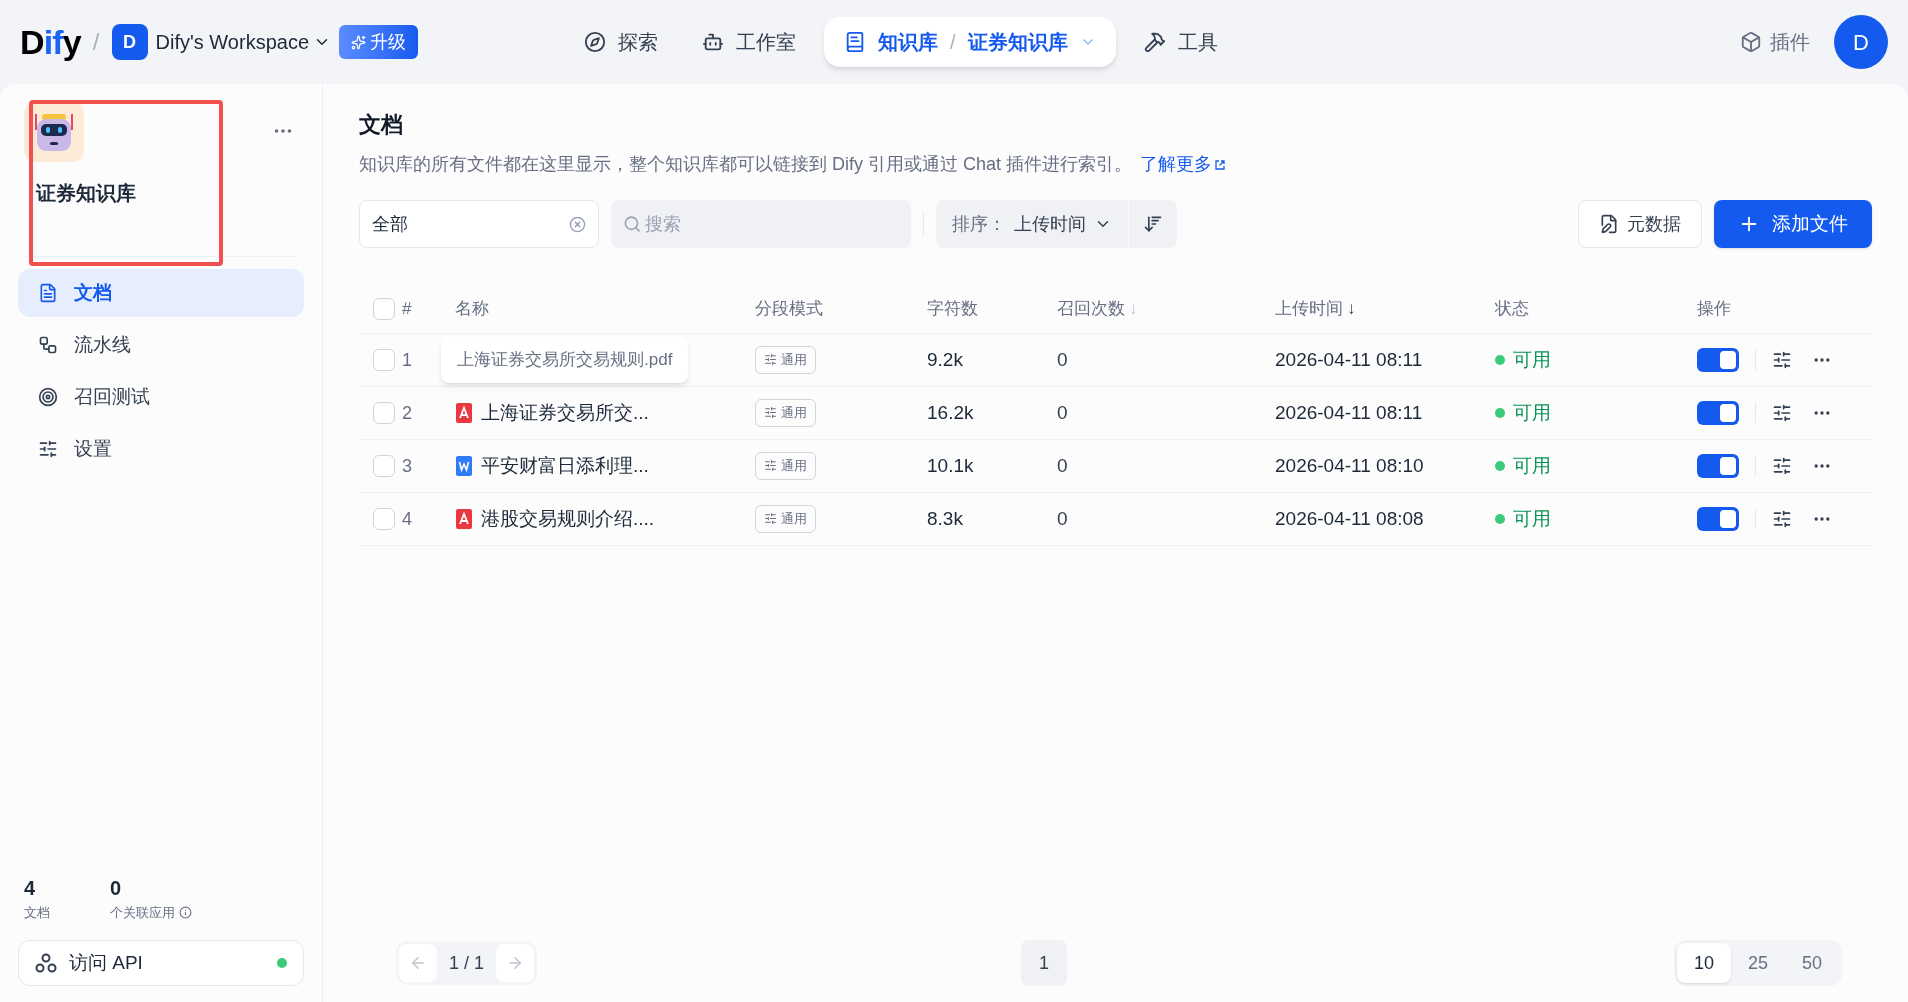 The width and height of the screenshot is (1908, 1002). What do you see at coordinates (464, 466) in the screenshot?
I see `word-file-icon` at bounding box center [464, 466].